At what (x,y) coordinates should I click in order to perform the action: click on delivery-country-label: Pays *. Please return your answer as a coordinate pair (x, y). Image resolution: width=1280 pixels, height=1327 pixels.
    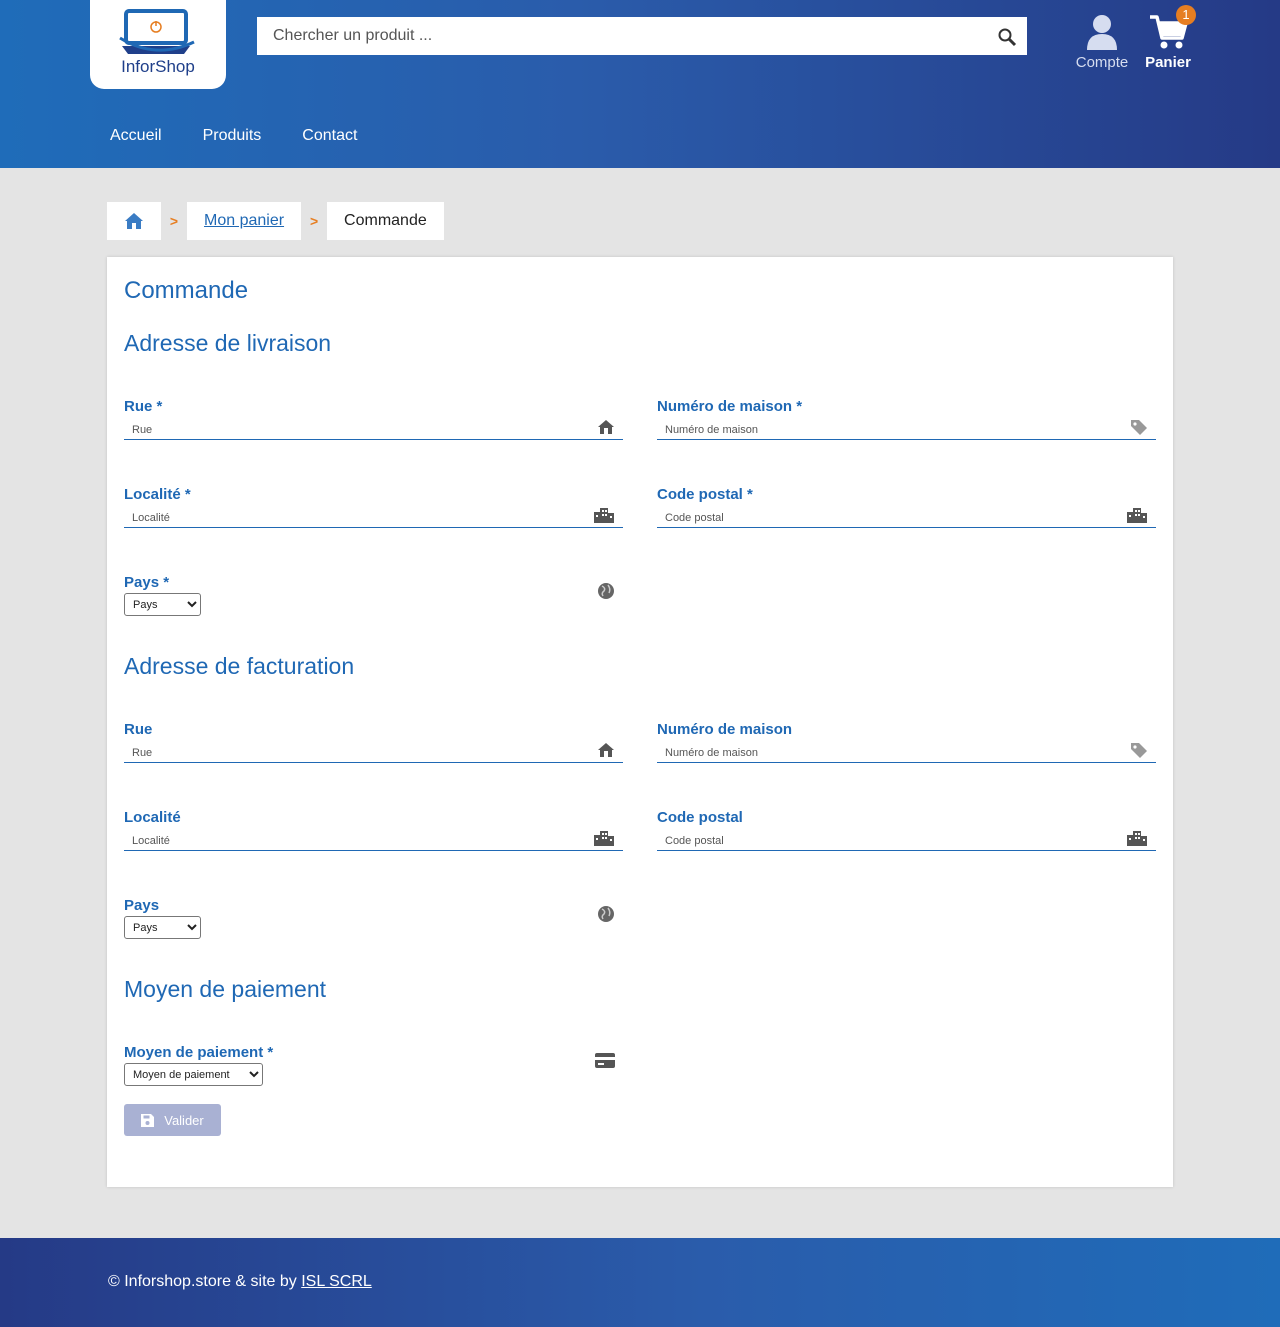
    Looking at the image, I should click on (147, 582).